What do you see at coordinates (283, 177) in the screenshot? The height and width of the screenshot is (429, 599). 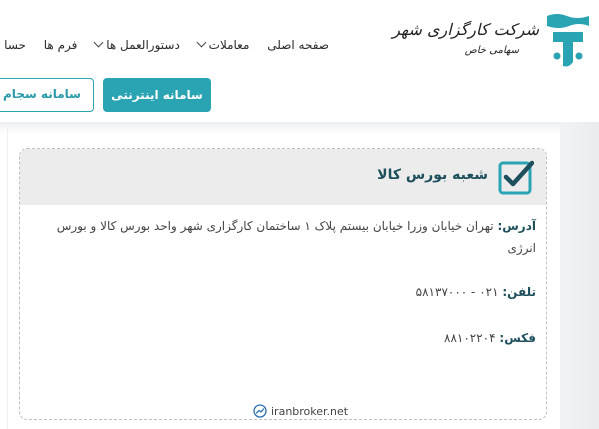 I see `card-header: شعبه بورس کالا` at bounding box center [283, 177].